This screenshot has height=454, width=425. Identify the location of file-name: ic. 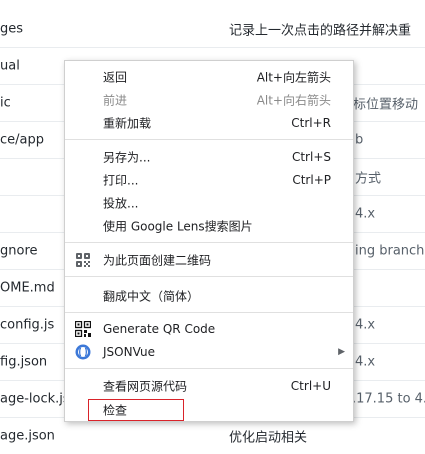
(5, 102).